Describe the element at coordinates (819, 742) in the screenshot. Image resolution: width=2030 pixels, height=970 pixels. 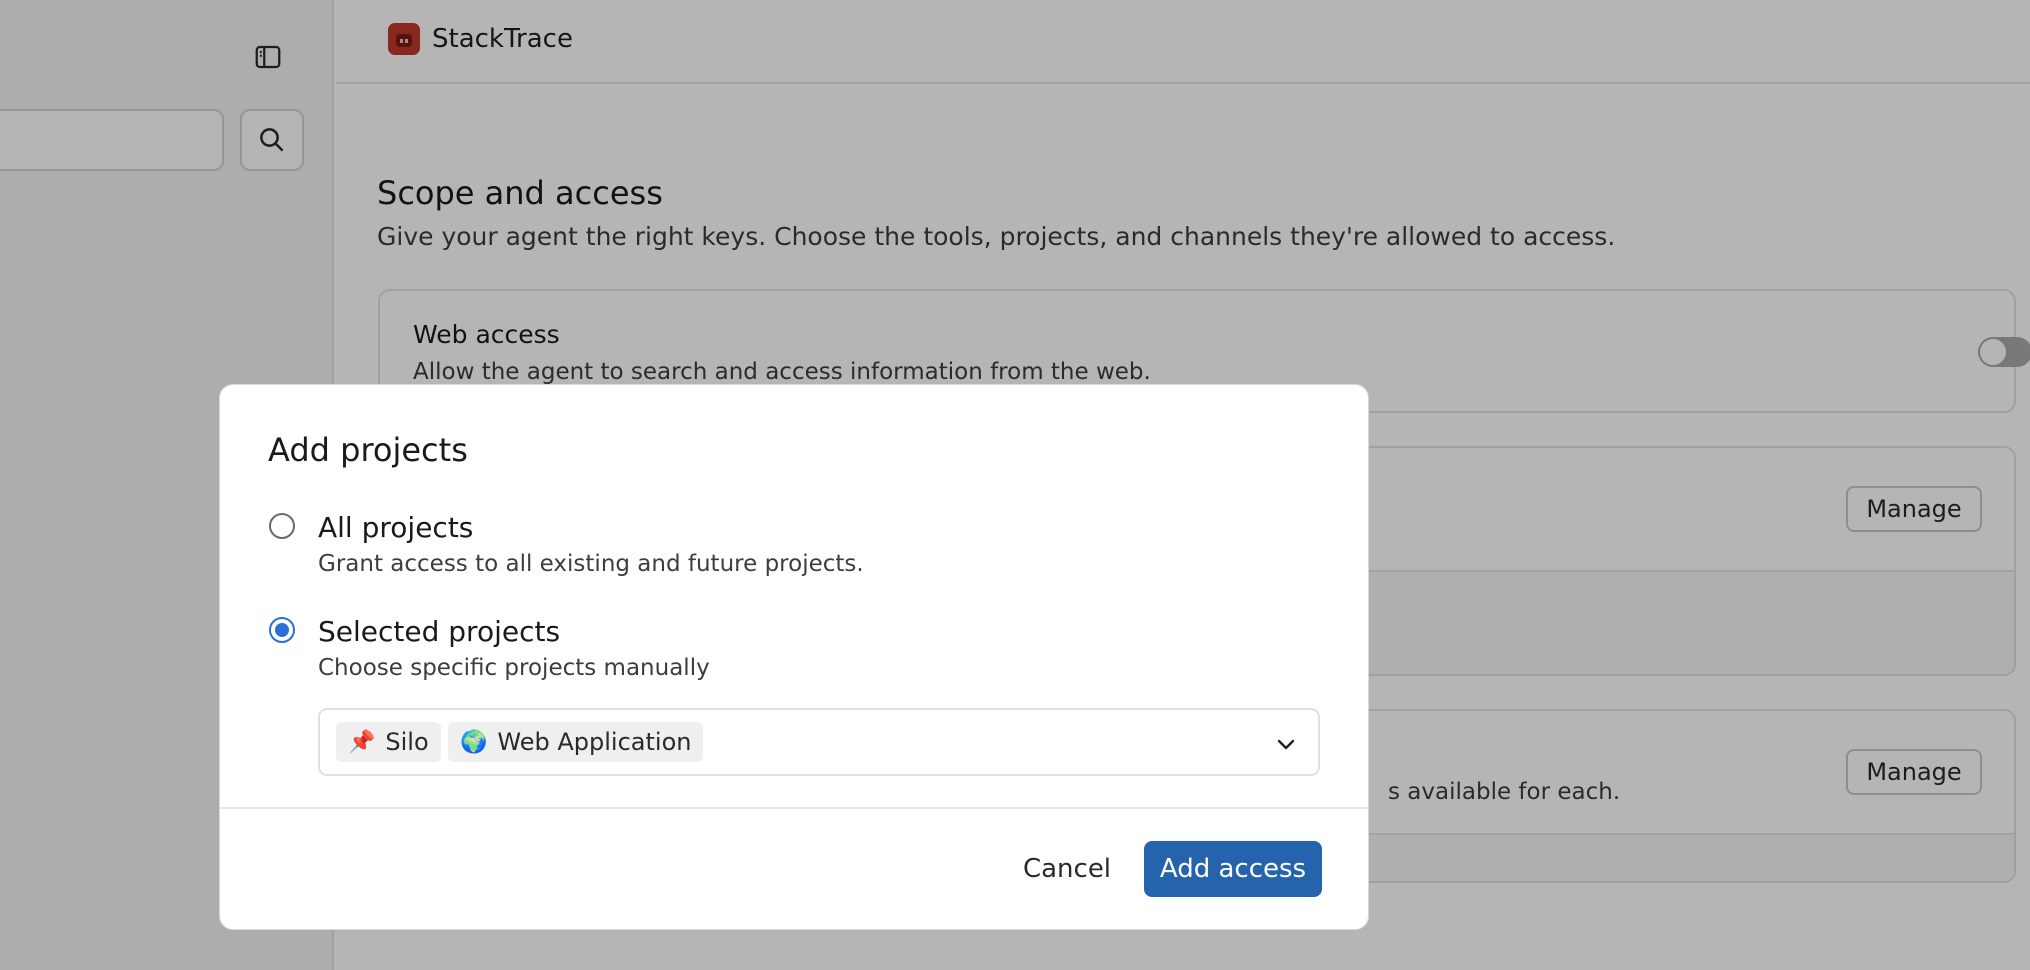
I see `project-multiselect: 📌 Silo 🌍 Web Application` at that location.